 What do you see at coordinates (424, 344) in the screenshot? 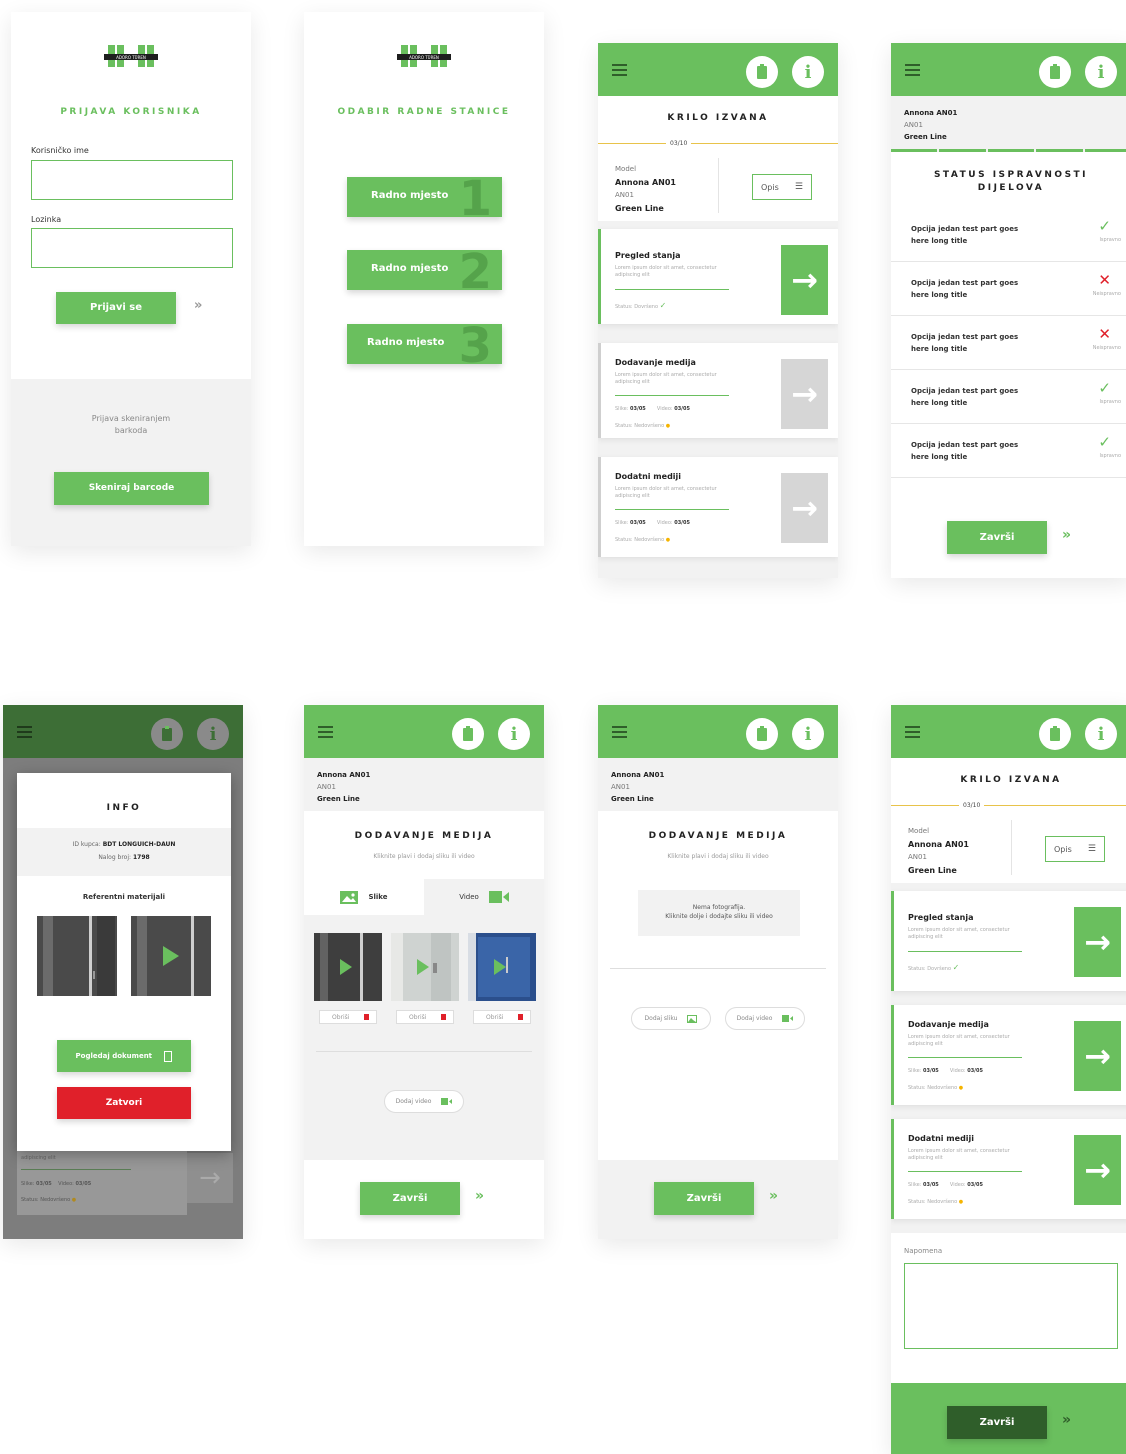
I see `station-button-3: 3 Radno mjesto` at bounding box center [424, 344].